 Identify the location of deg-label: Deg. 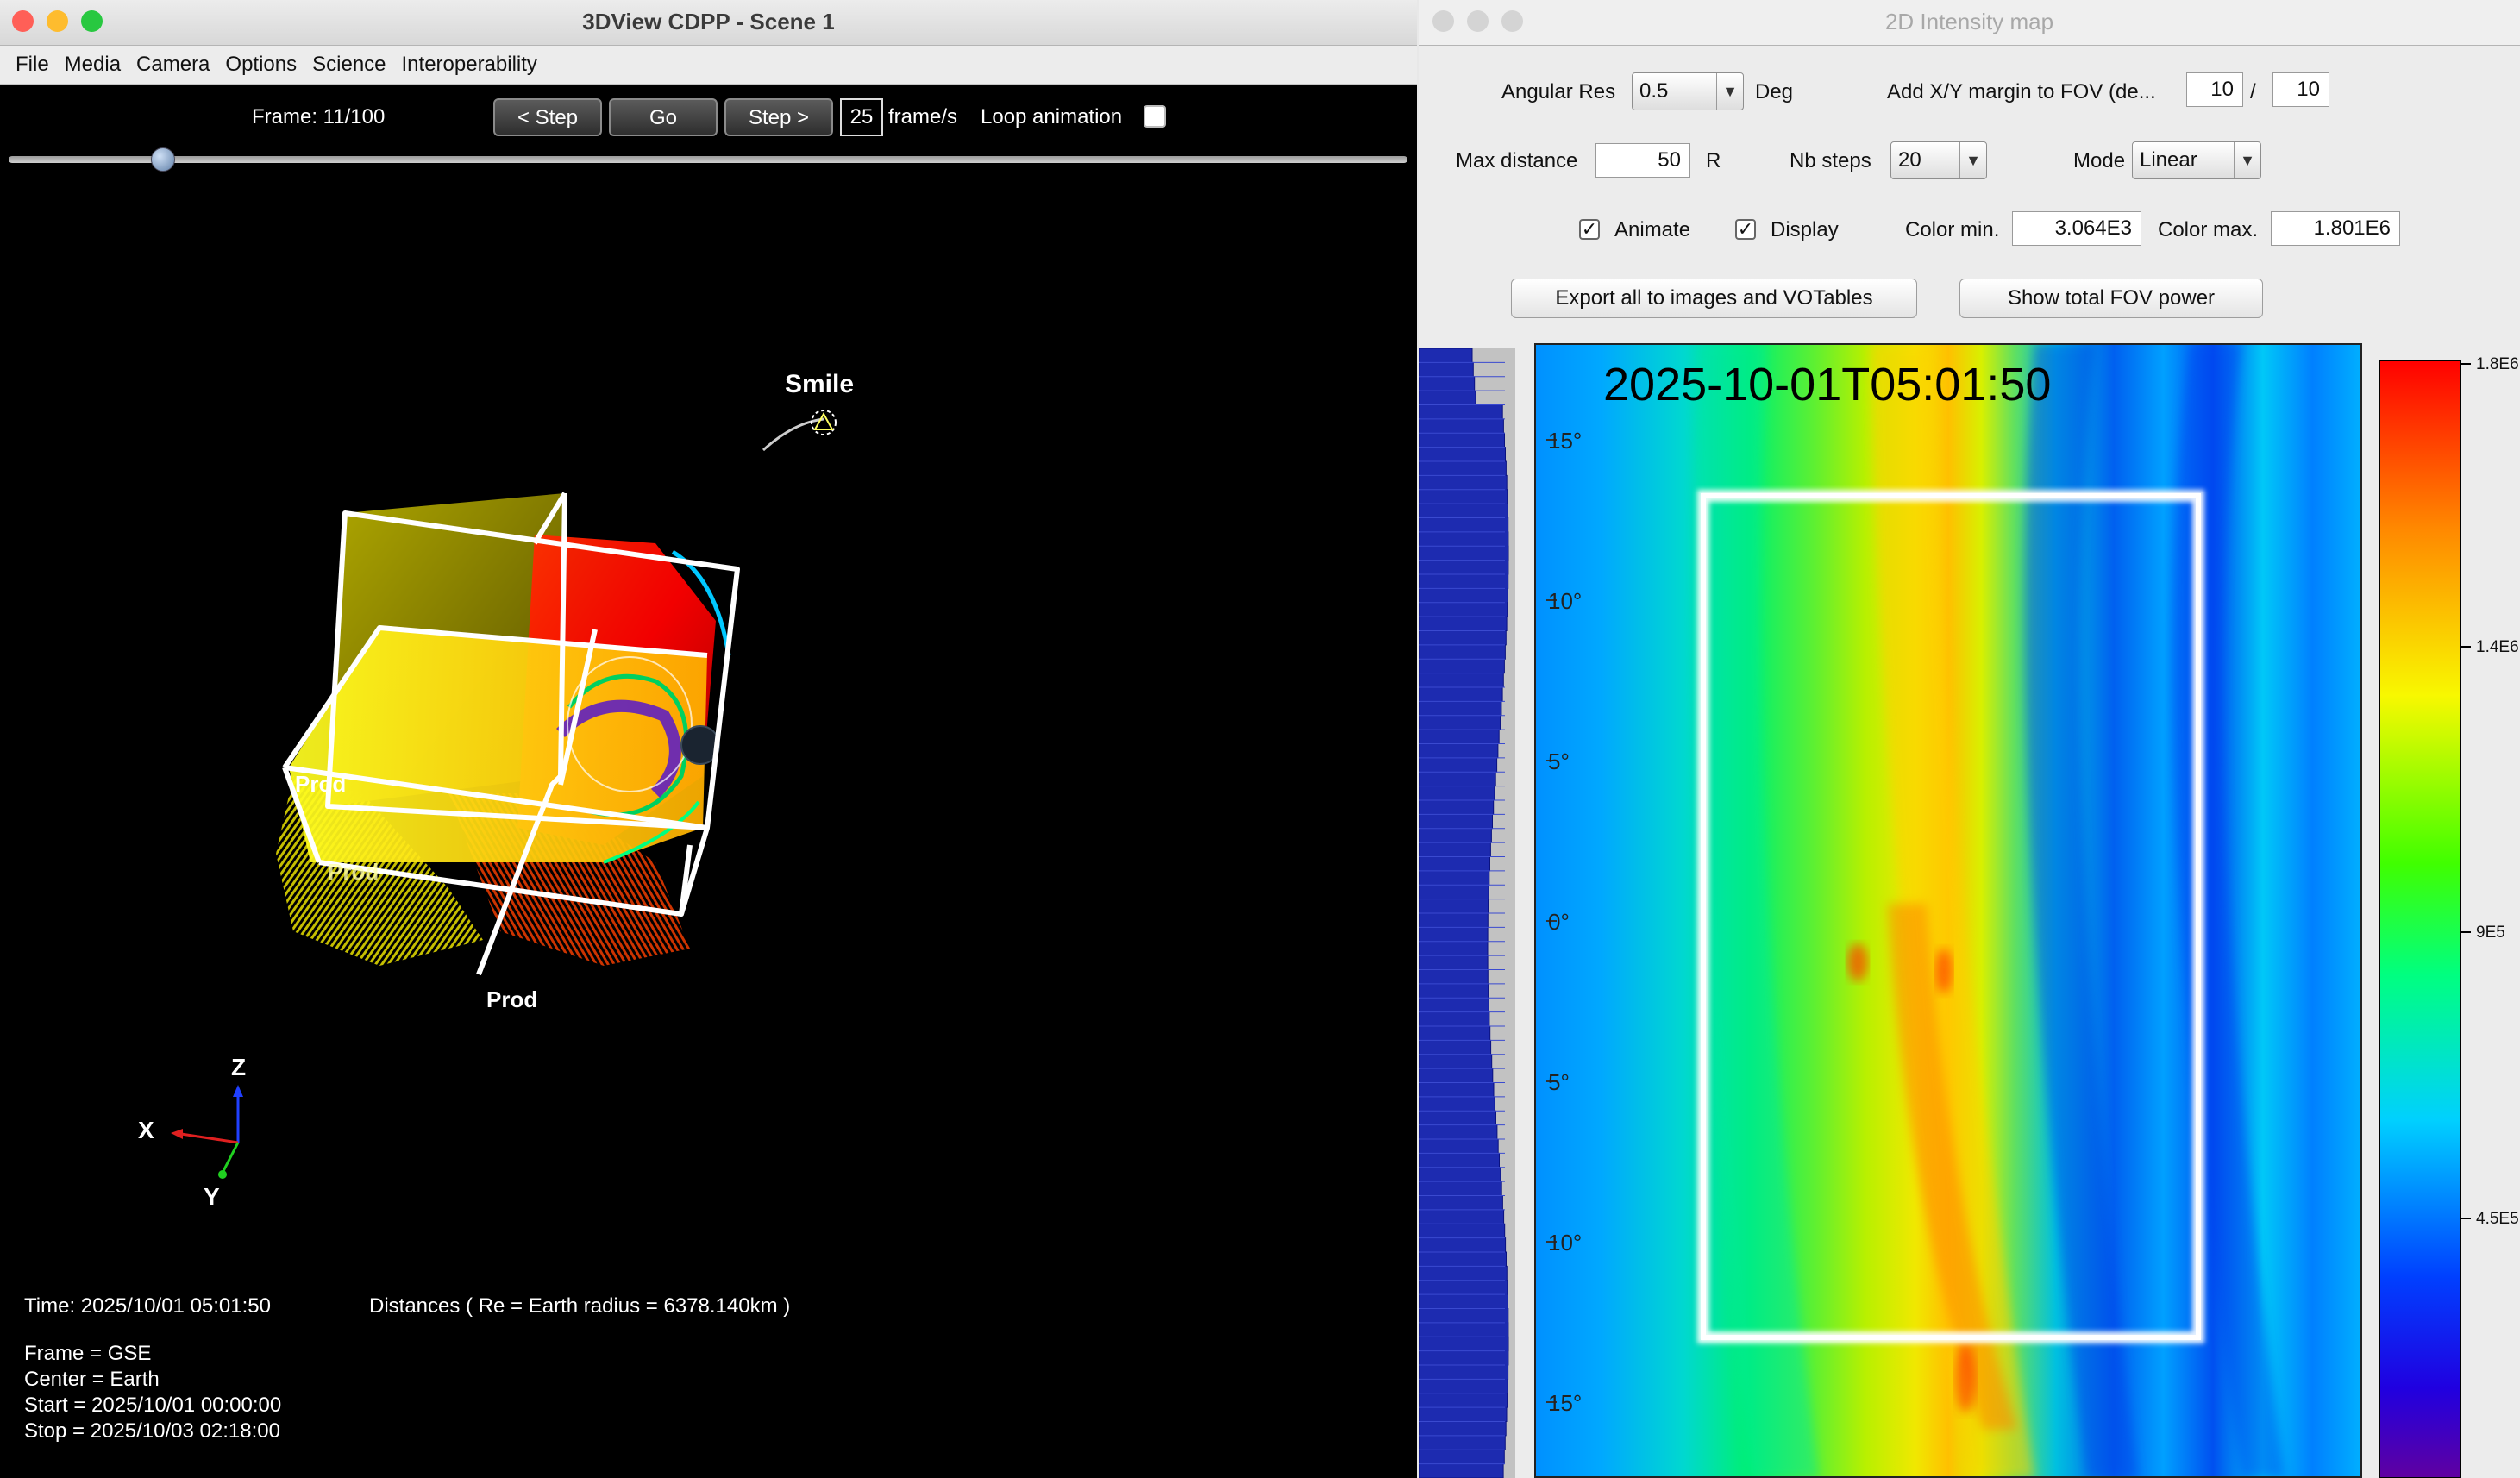
(1775, 91).